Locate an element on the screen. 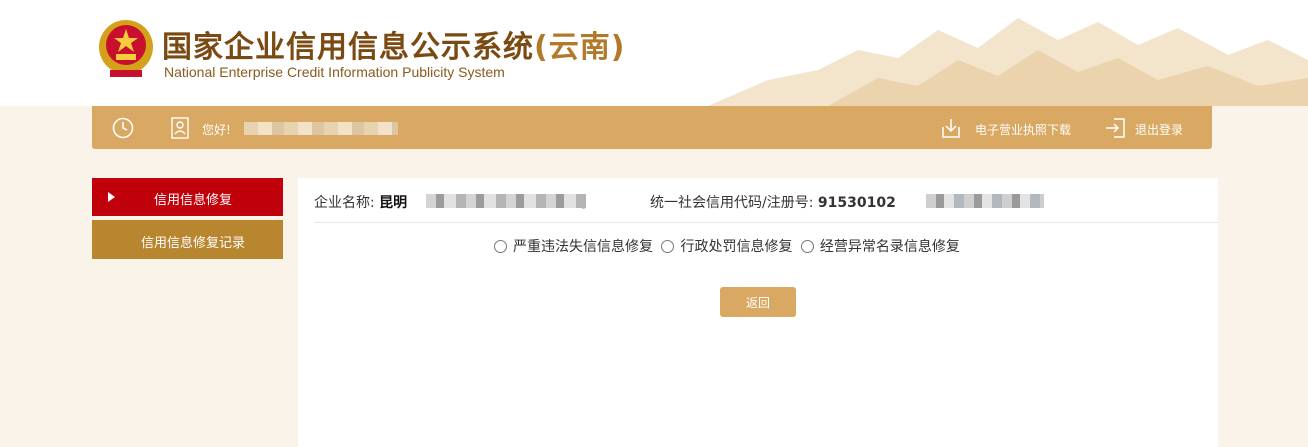 The width and height of the screenshot is (1308, 447). user-card-icon is located at coordinates (180, 128).